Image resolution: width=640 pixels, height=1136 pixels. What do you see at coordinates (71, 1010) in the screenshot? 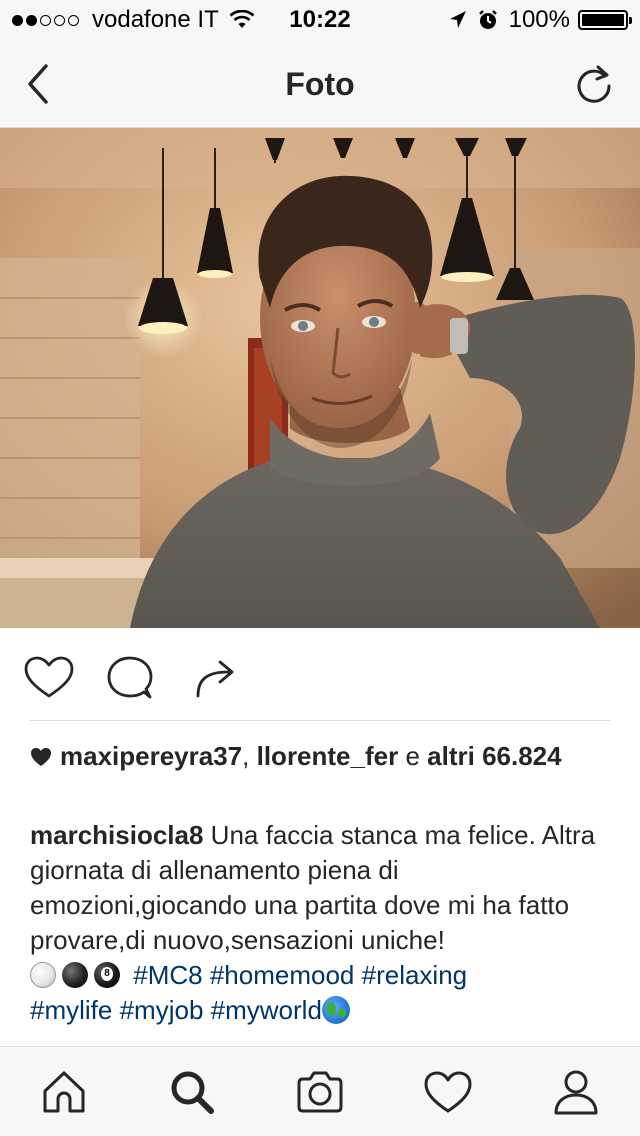
I see `hashtag-link: #mylife` at bounding box center [71, 1010].